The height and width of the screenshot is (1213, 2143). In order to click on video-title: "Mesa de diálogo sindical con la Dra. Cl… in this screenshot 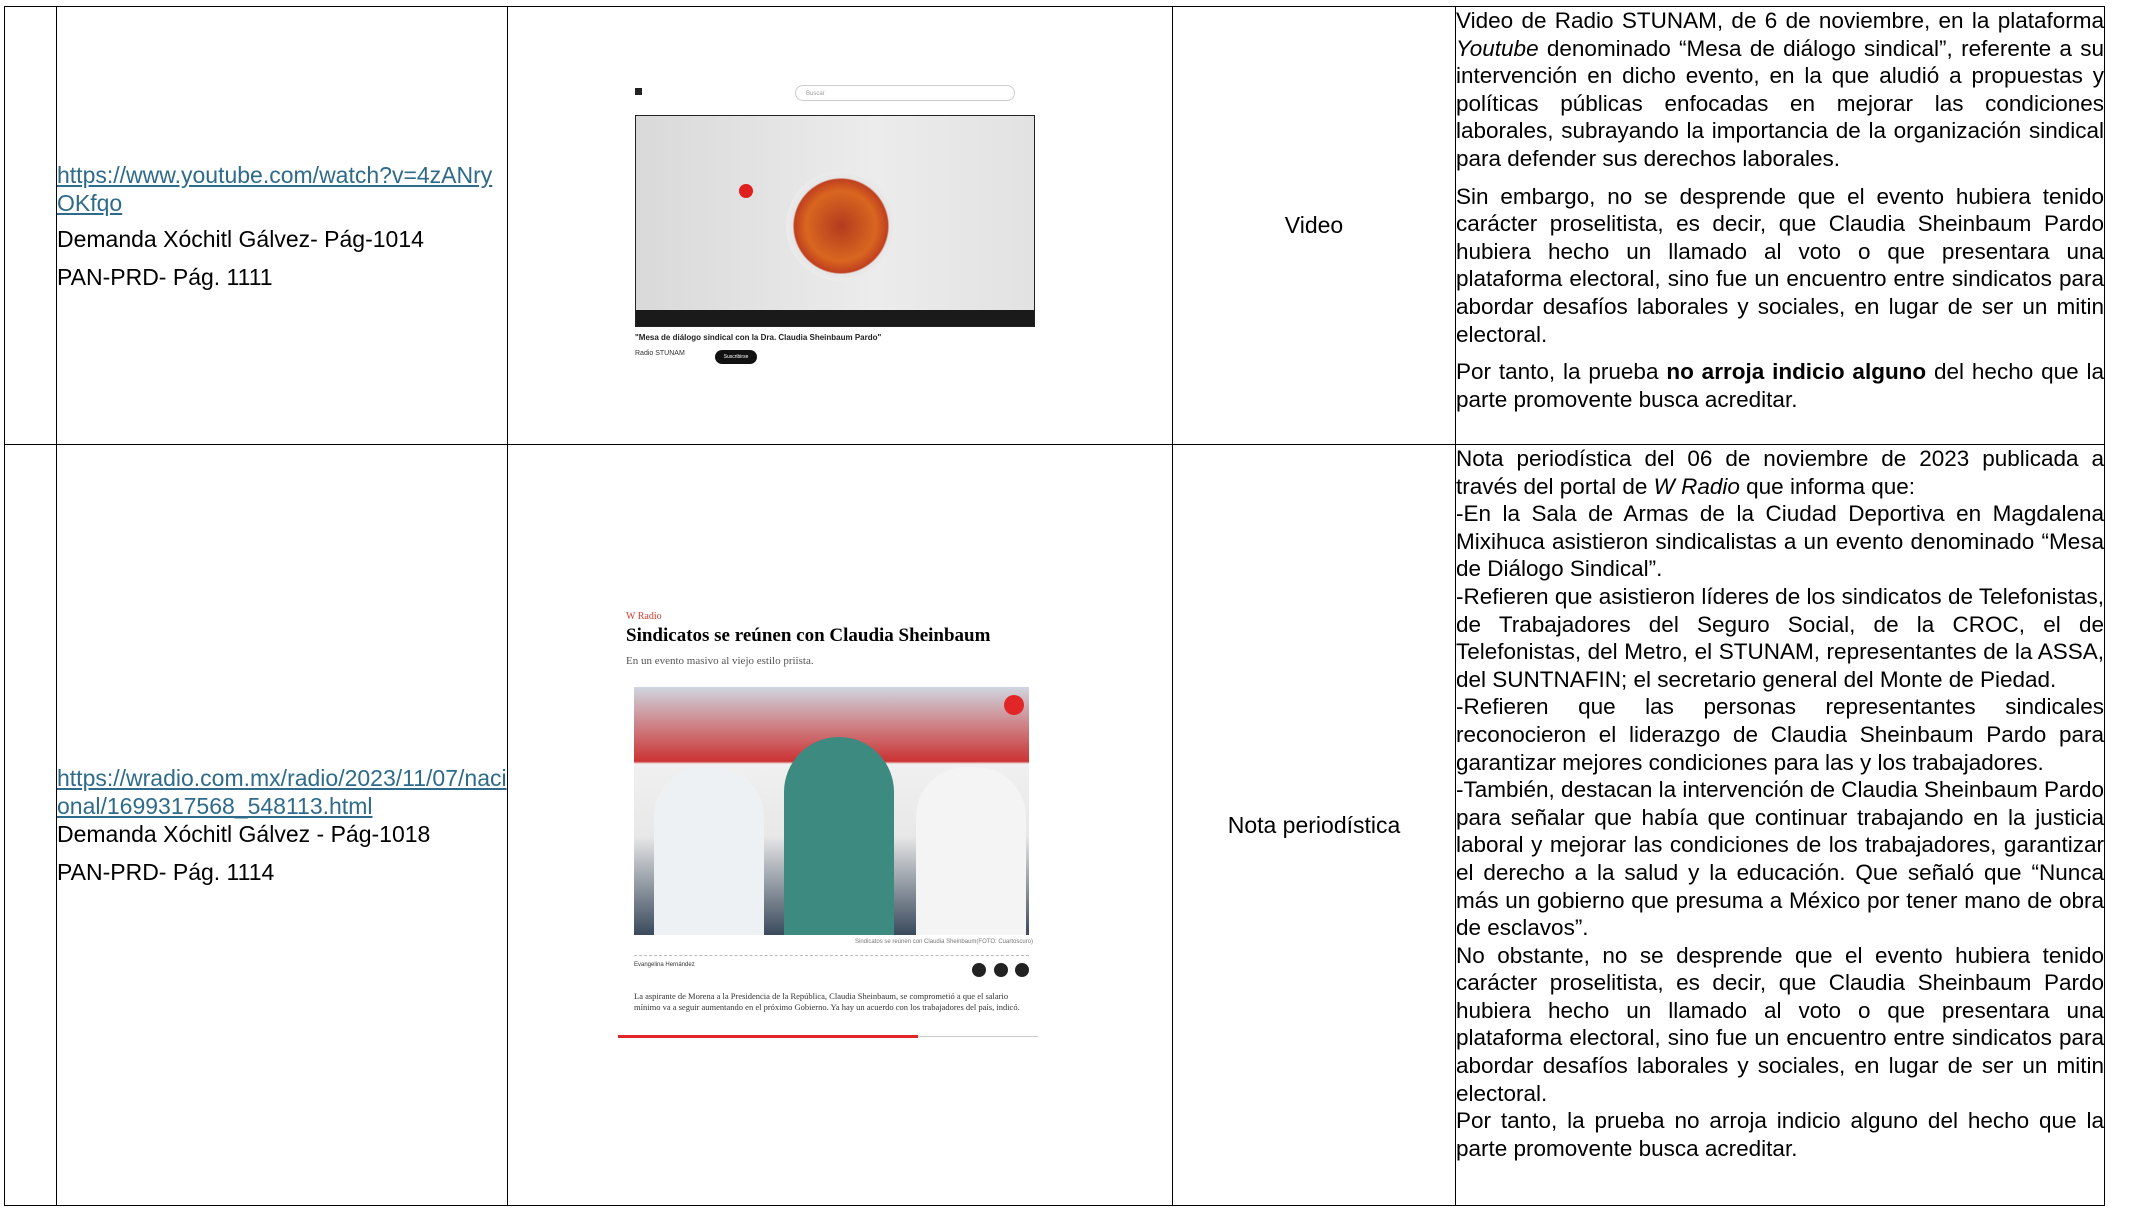, I will do `click(758, 337)`.